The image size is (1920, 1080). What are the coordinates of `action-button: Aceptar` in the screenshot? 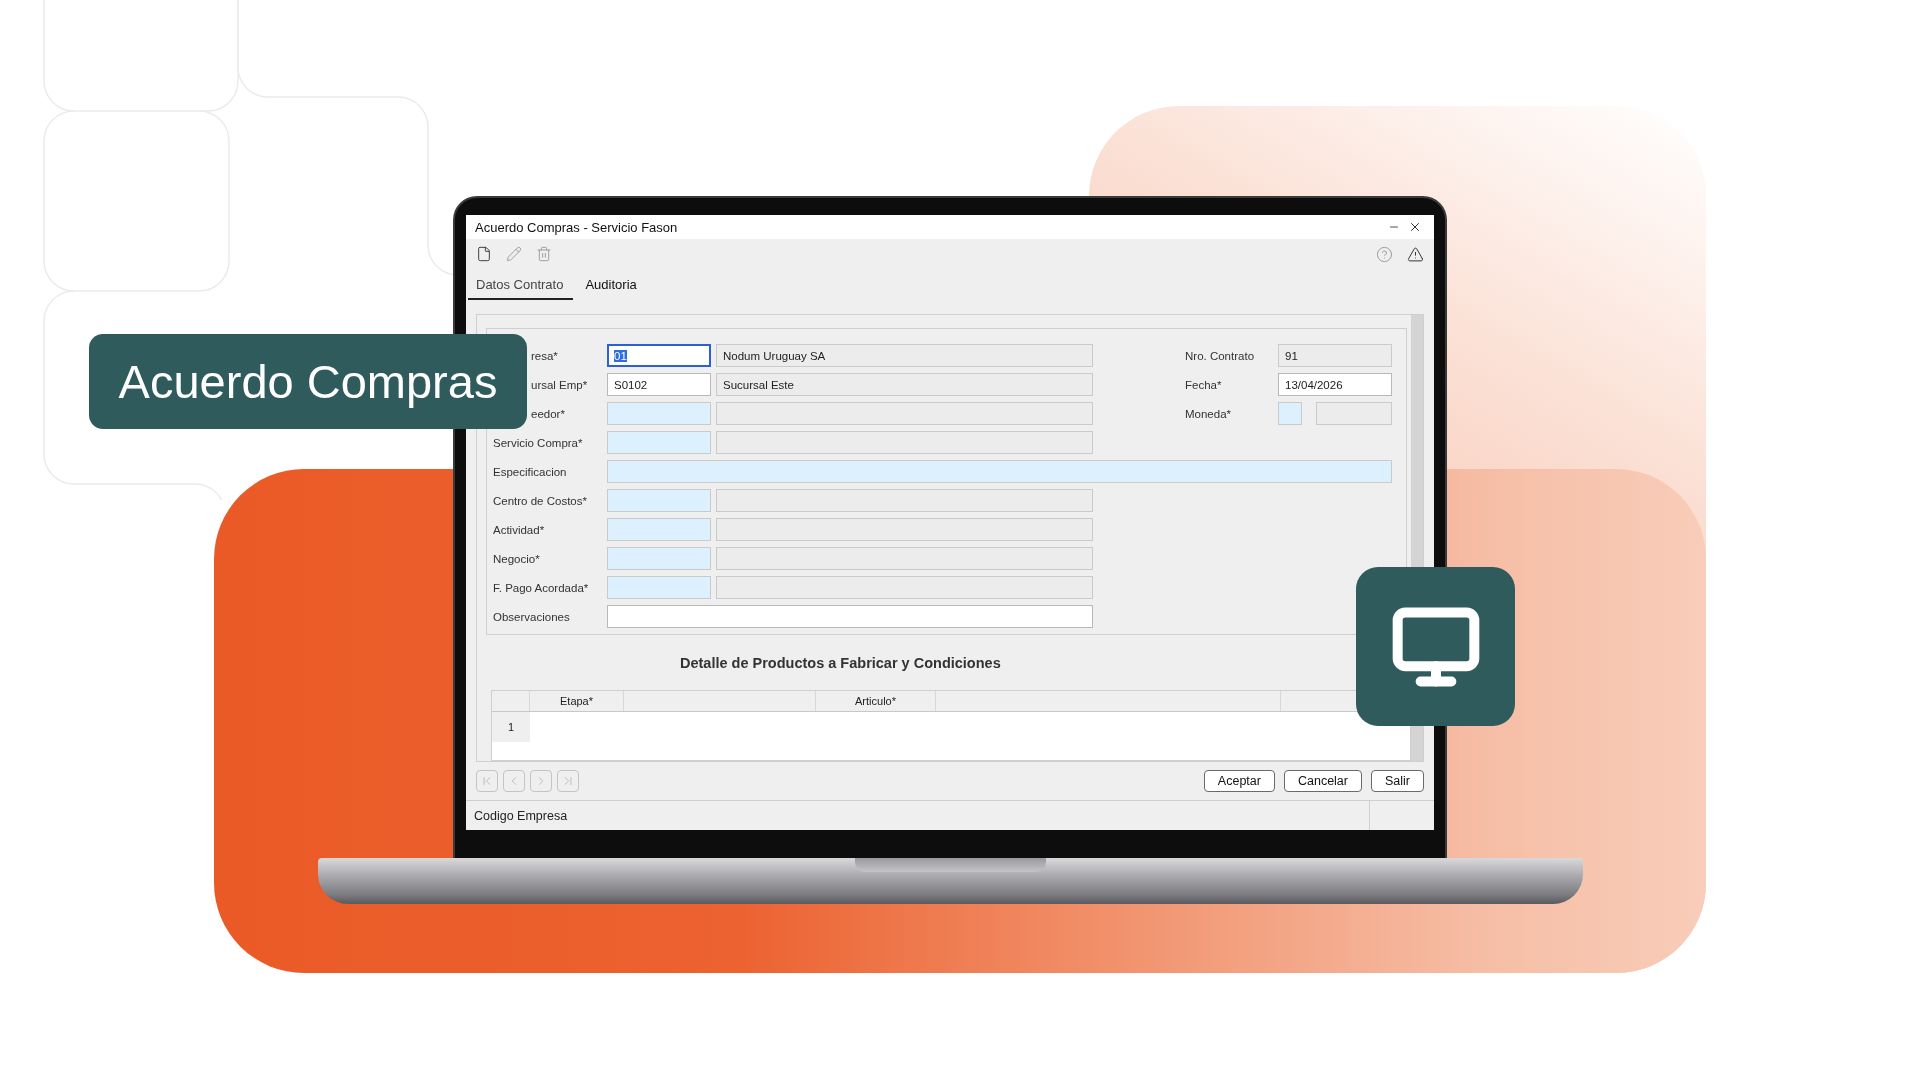 It's located at (1239, 781).